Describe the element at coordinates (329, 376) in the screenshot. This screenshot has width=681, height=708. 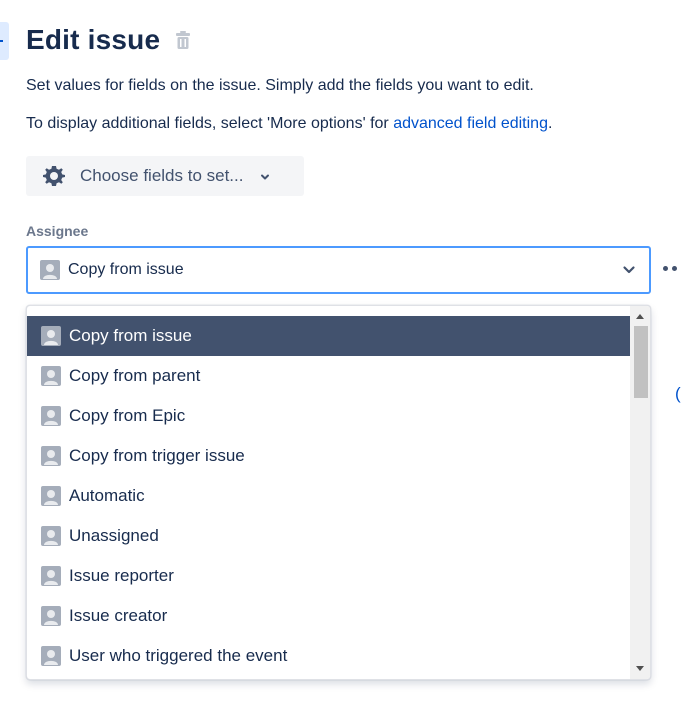
I see `assignee-option: Copy from parent` at that location.